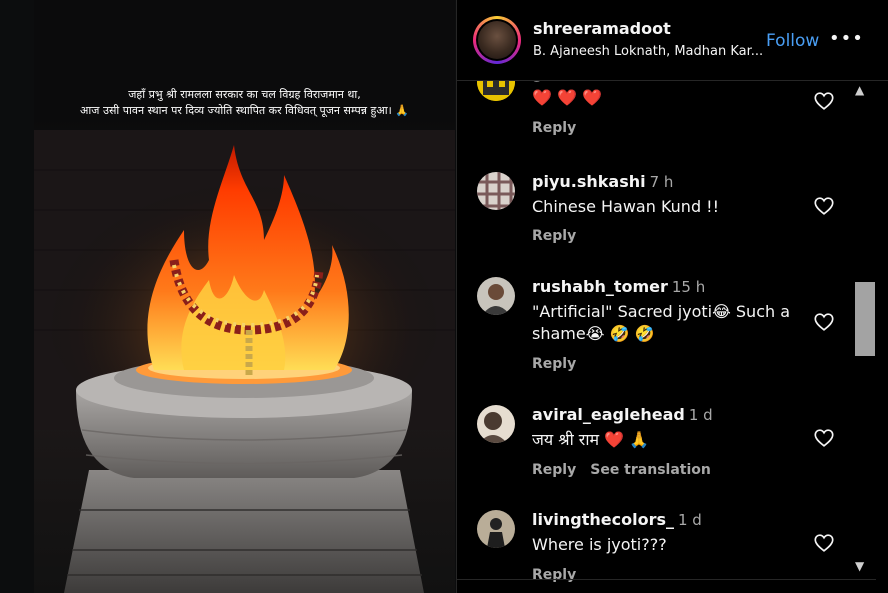  Describe the element at coordinates (688, 287) in the screenshot. I see `comment-time: 15 h` at that location.